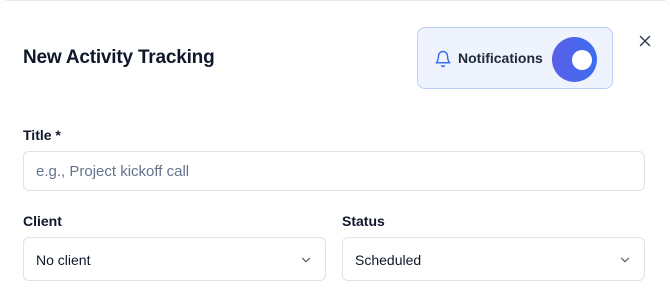 The width and height of the screenshot is (670, 298). Describe the element at coordinates (363, 221) in the screenshot. I see `status-field-label: Status` at that location.